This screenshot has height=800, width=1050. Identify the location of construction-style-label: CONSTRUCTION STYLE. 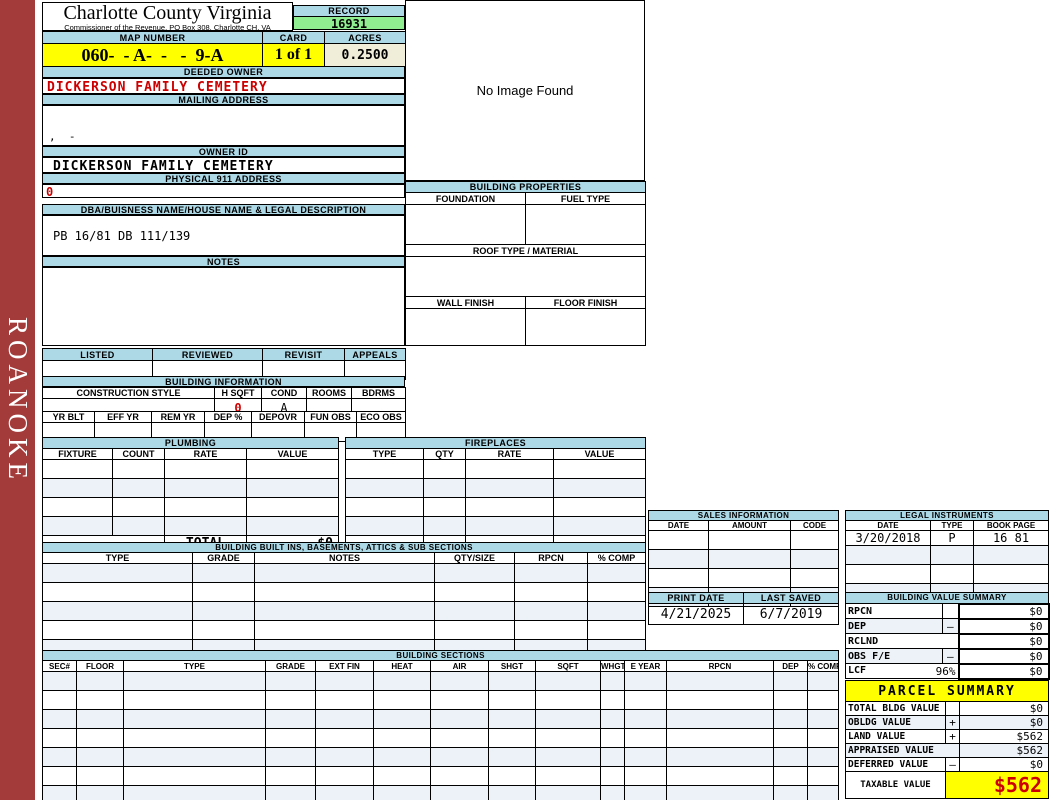
(128, 393).